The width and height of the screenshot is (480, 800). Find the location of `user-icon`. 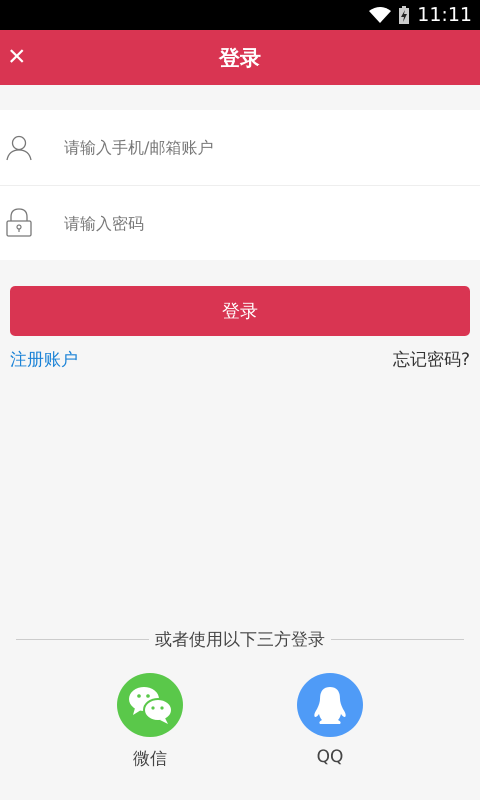

user-icon is located at coordinates (19, 147).